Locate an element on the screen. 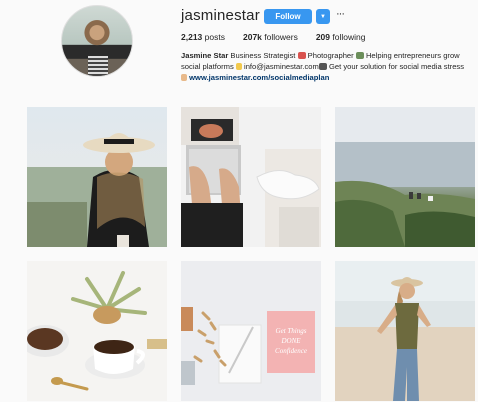  post-4-image is located at coordinates (97, 331).